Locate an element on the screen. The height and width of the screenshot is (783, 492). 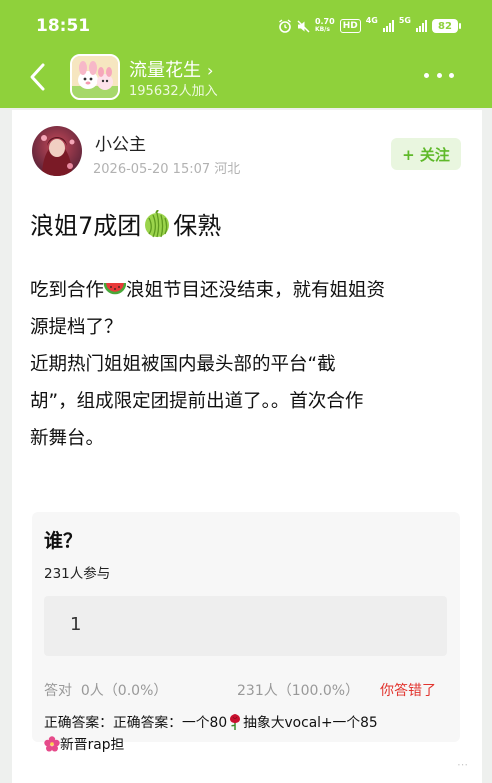
status-time: 18:51 is located at coordinates (63, 26).